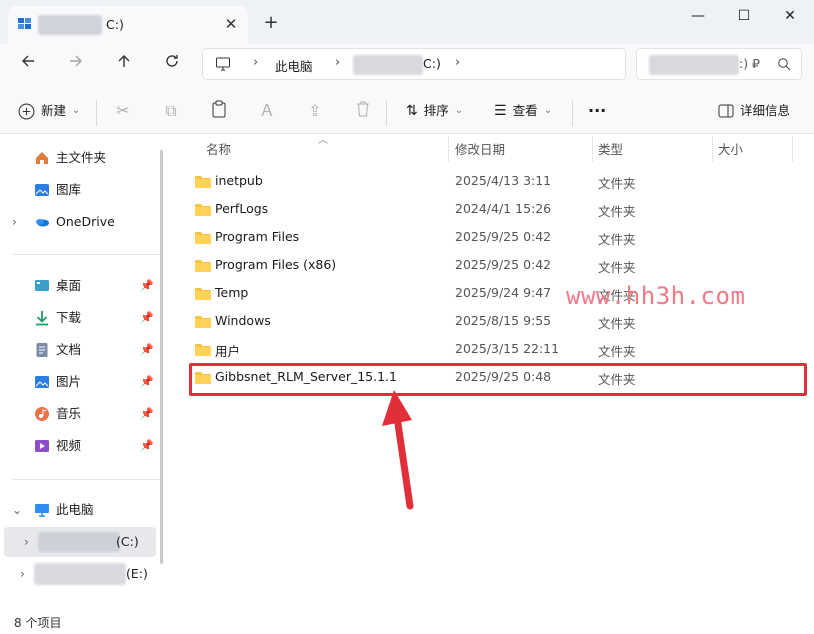 This screenshot has height=634, width=814. I want to click on share-icon: ⇪, so click(315, 110).